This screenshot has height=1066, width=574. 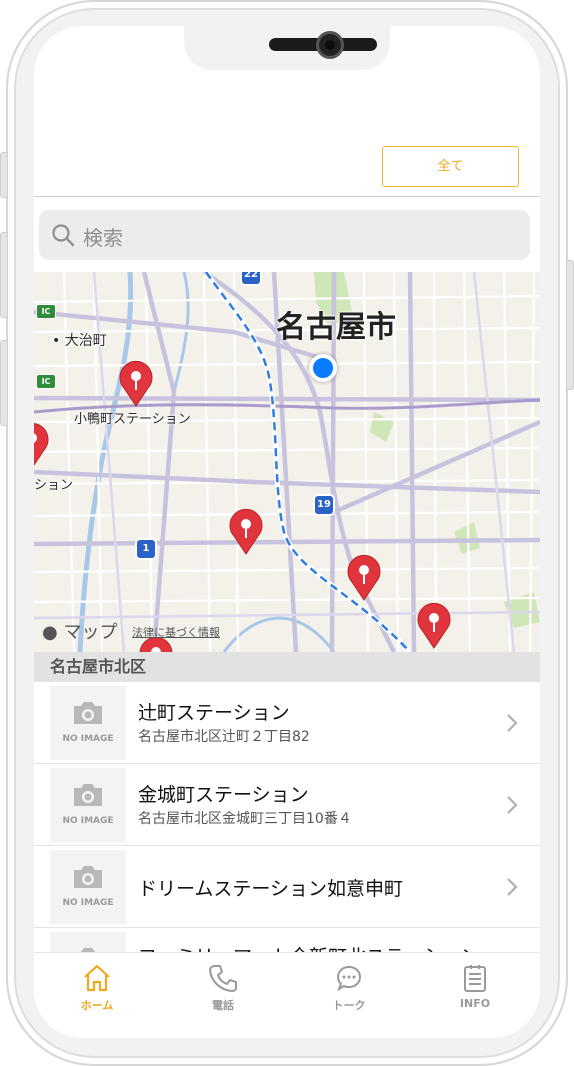 What do you see at coordinates (4, 175) in the screenshot?
I see `mute-switch` at bounding box center [4, 175].